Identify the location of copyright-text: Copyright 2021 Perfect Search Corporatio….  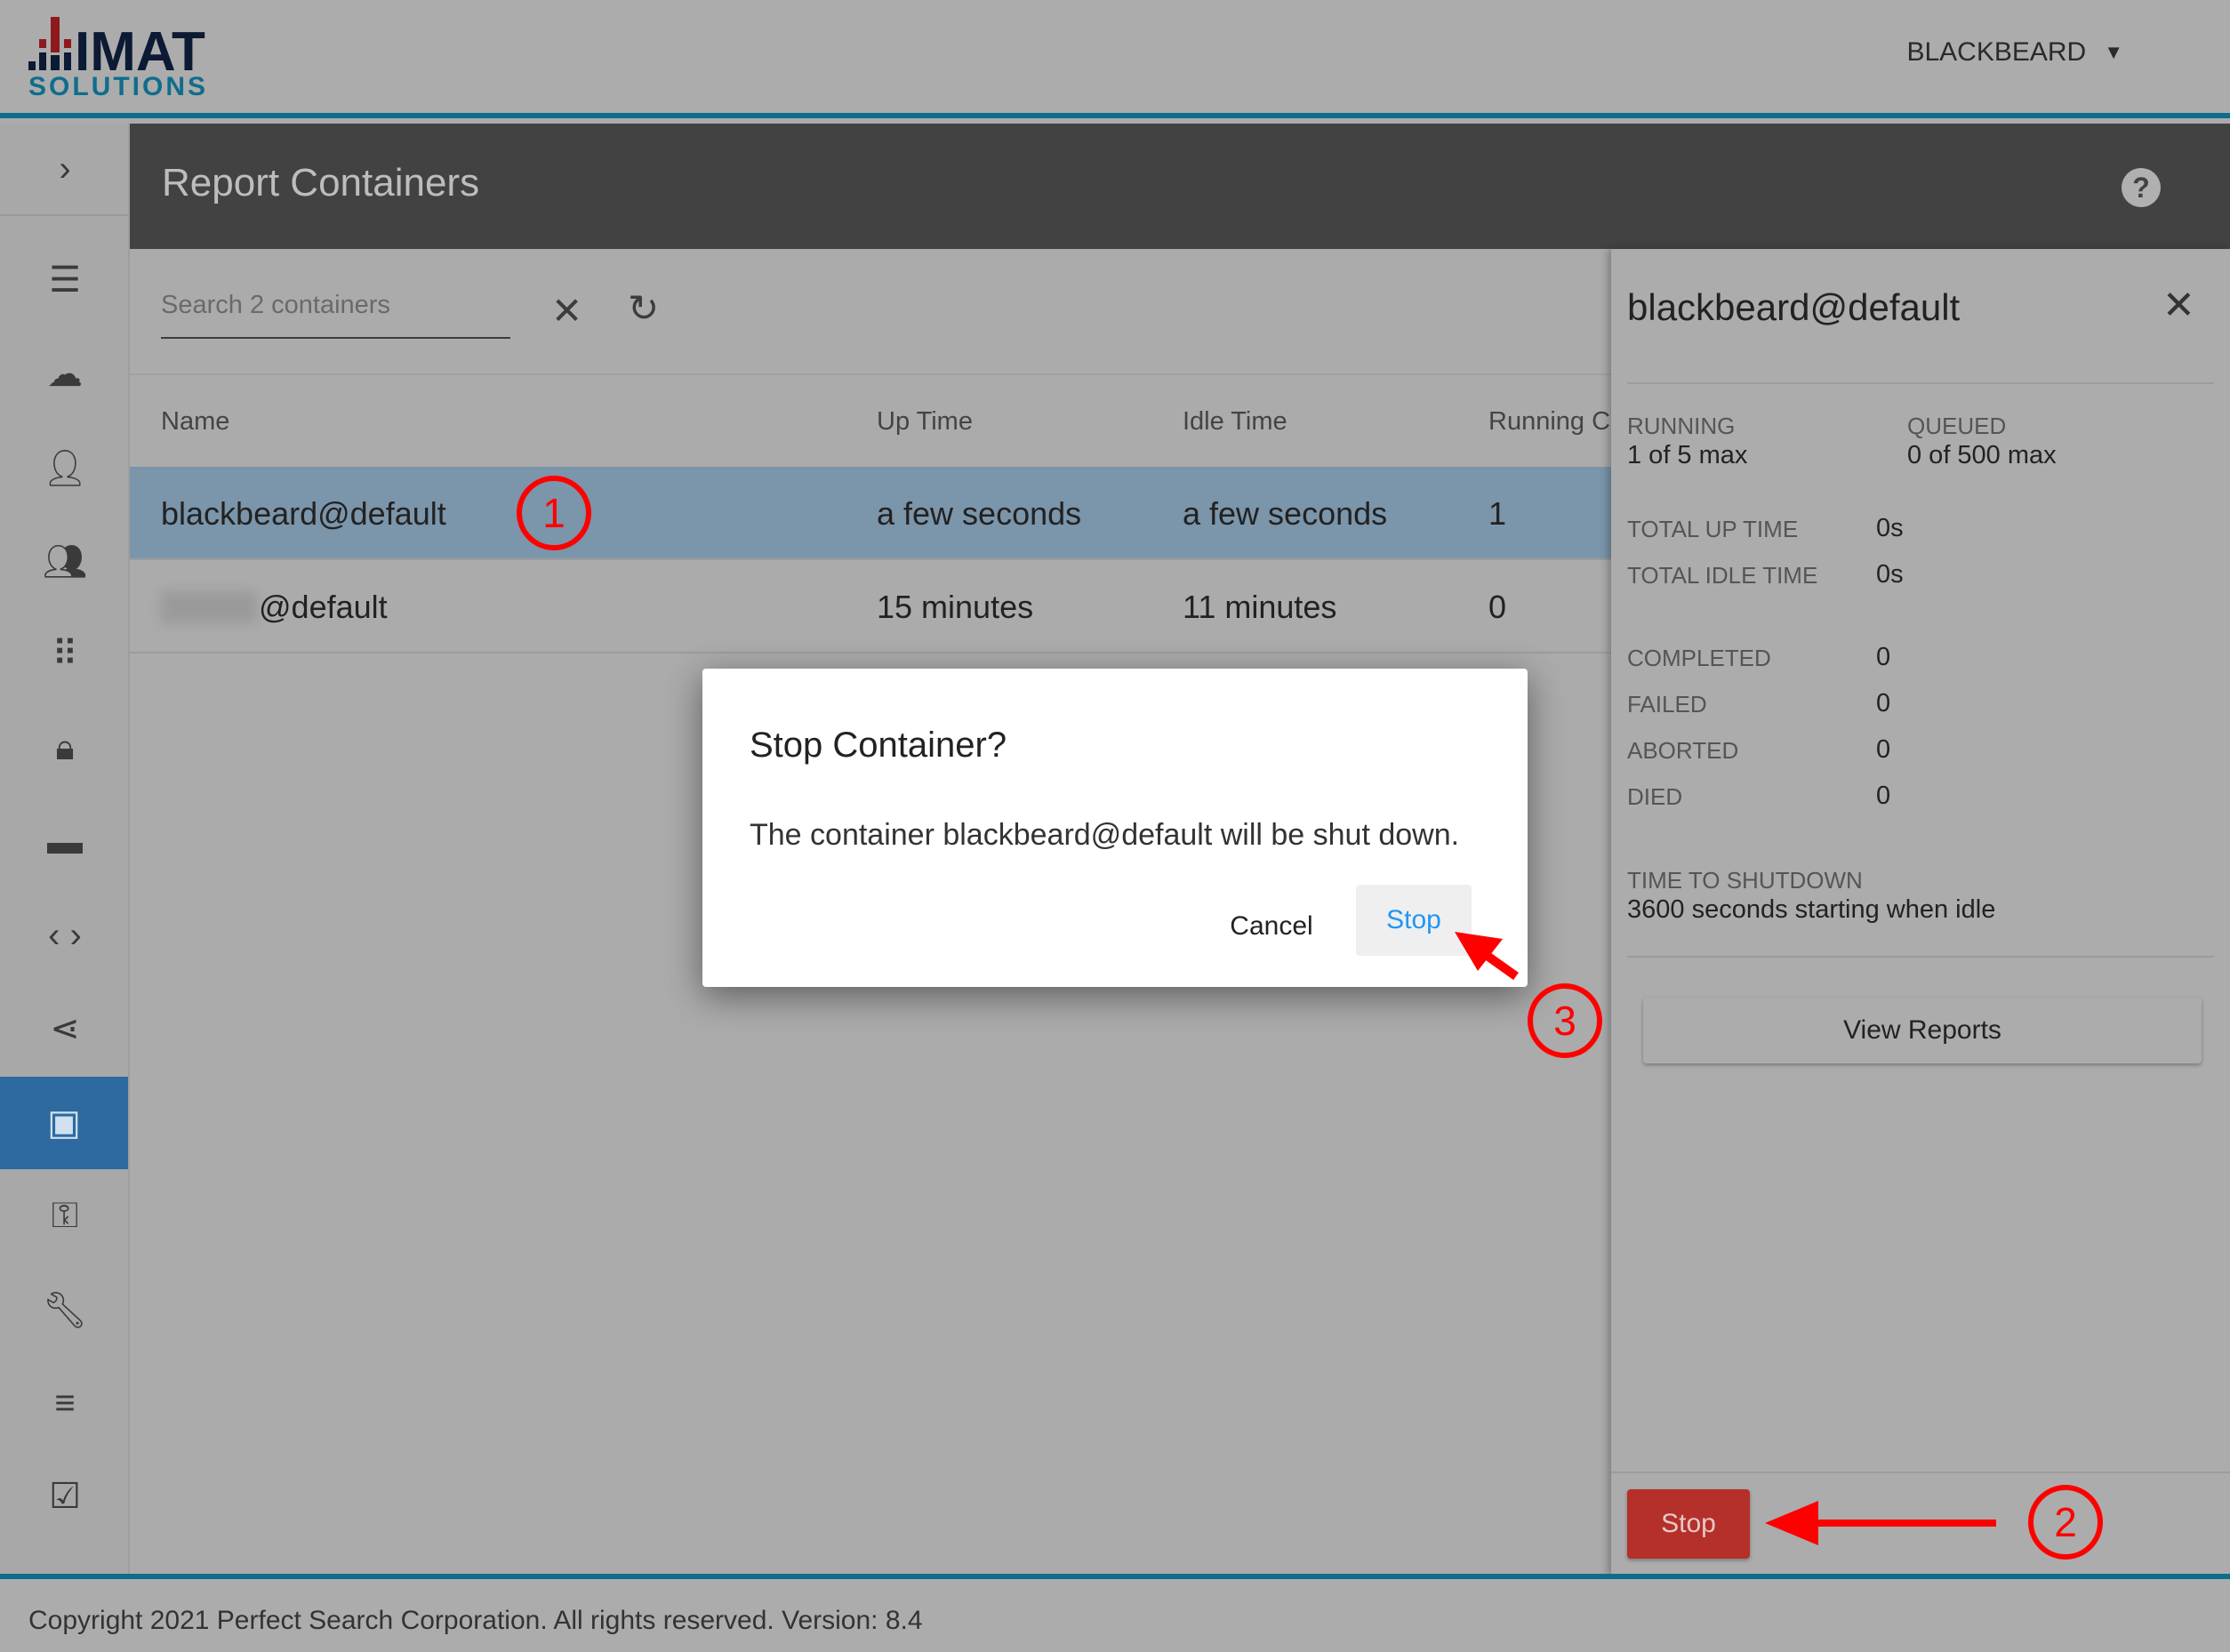
(475, 1620).